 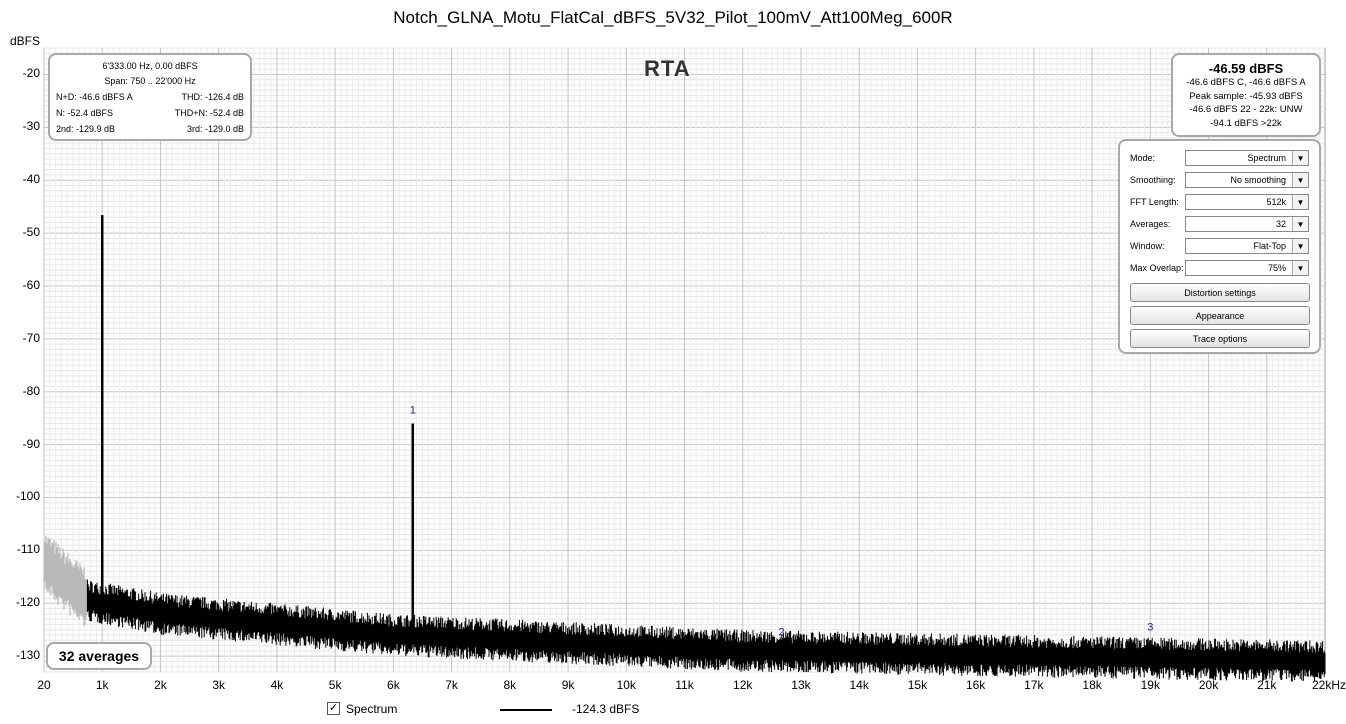 What do you see at coordinates (44, 685) in the screenshot?
I see `x-tick-label: 20` at bounding box center [44, 685].